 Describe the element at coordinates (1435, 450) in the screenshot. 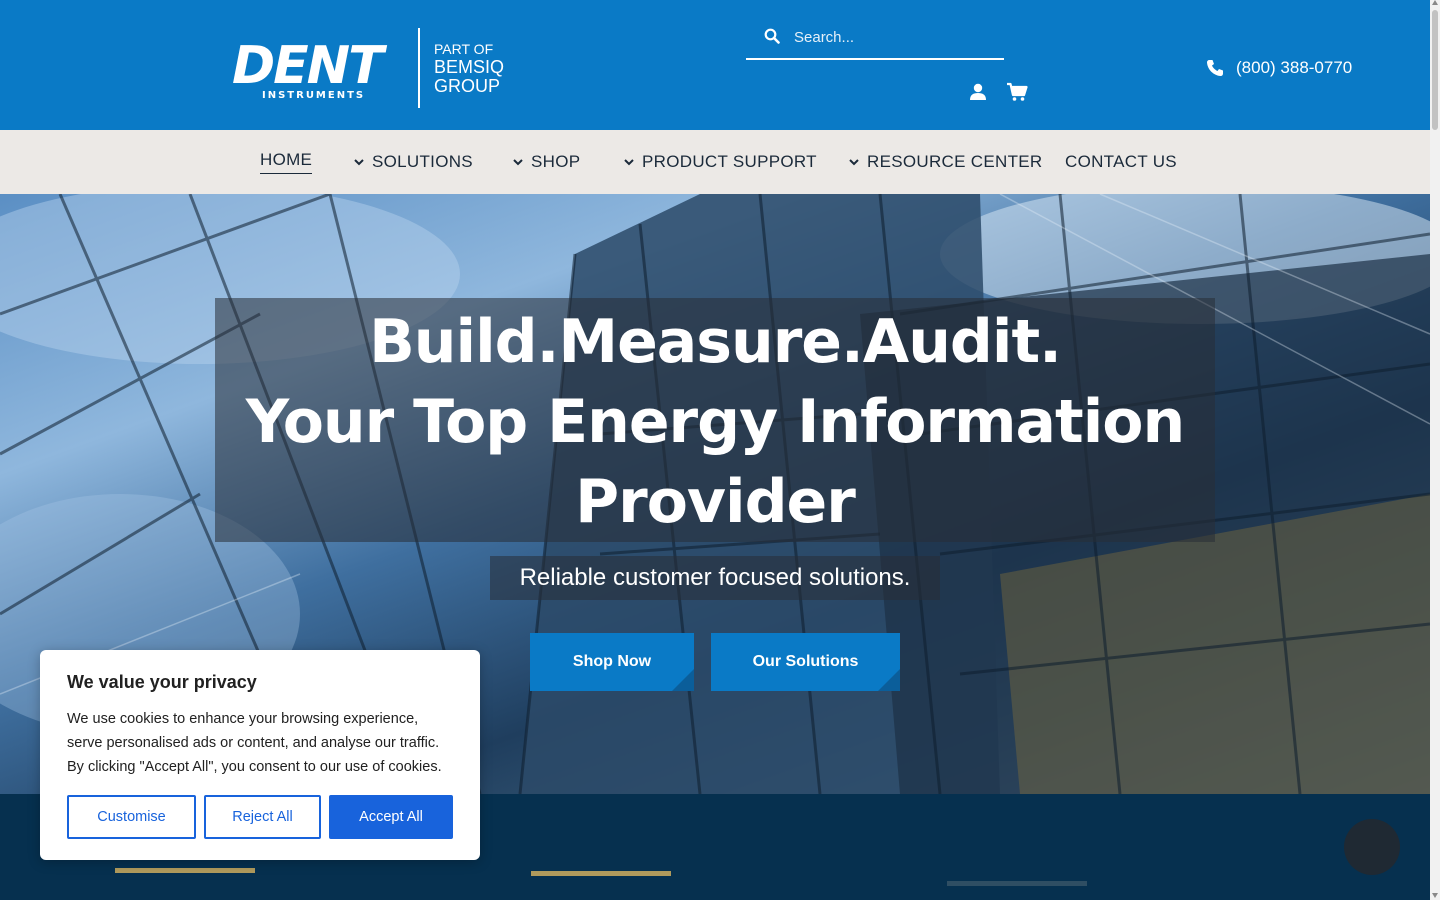

I see `page-scrollbar` at that location.